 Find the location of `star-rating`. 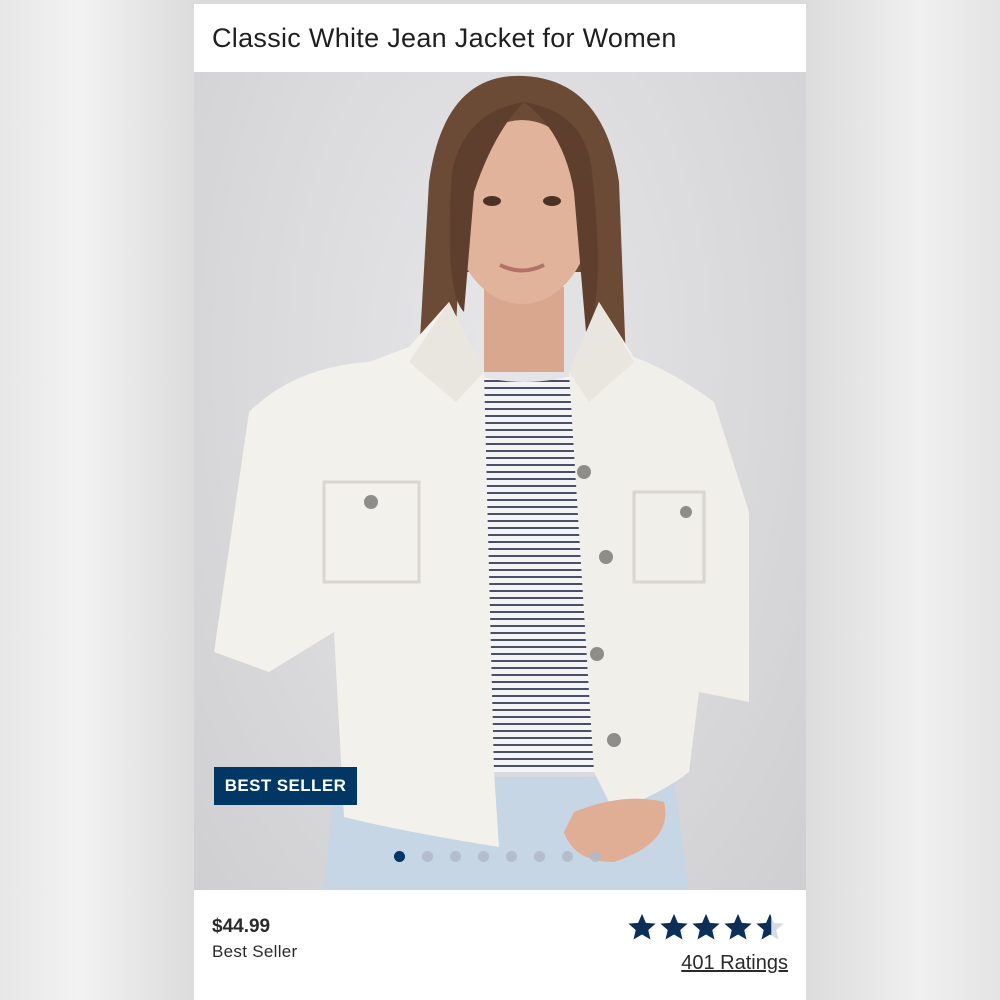

star-rating is located at coordinates (706, 927).